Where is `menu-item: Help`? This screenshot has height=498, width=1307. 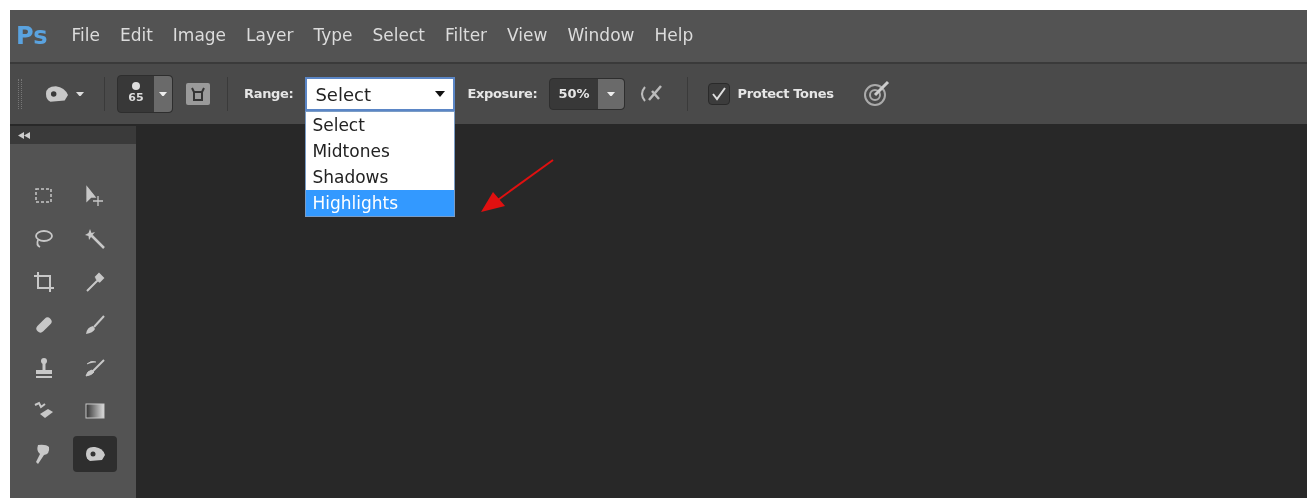 menu-item: Help is located at coordinates (674, 36).